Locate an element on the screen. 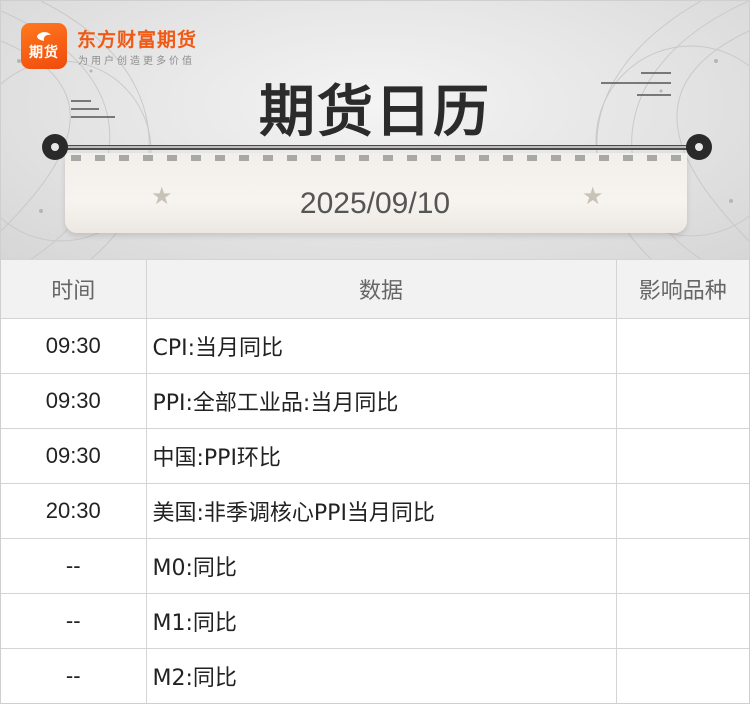  table-row: 09:30 PPI:全部工业品:当月同比 is located at coordinates (375, 401).